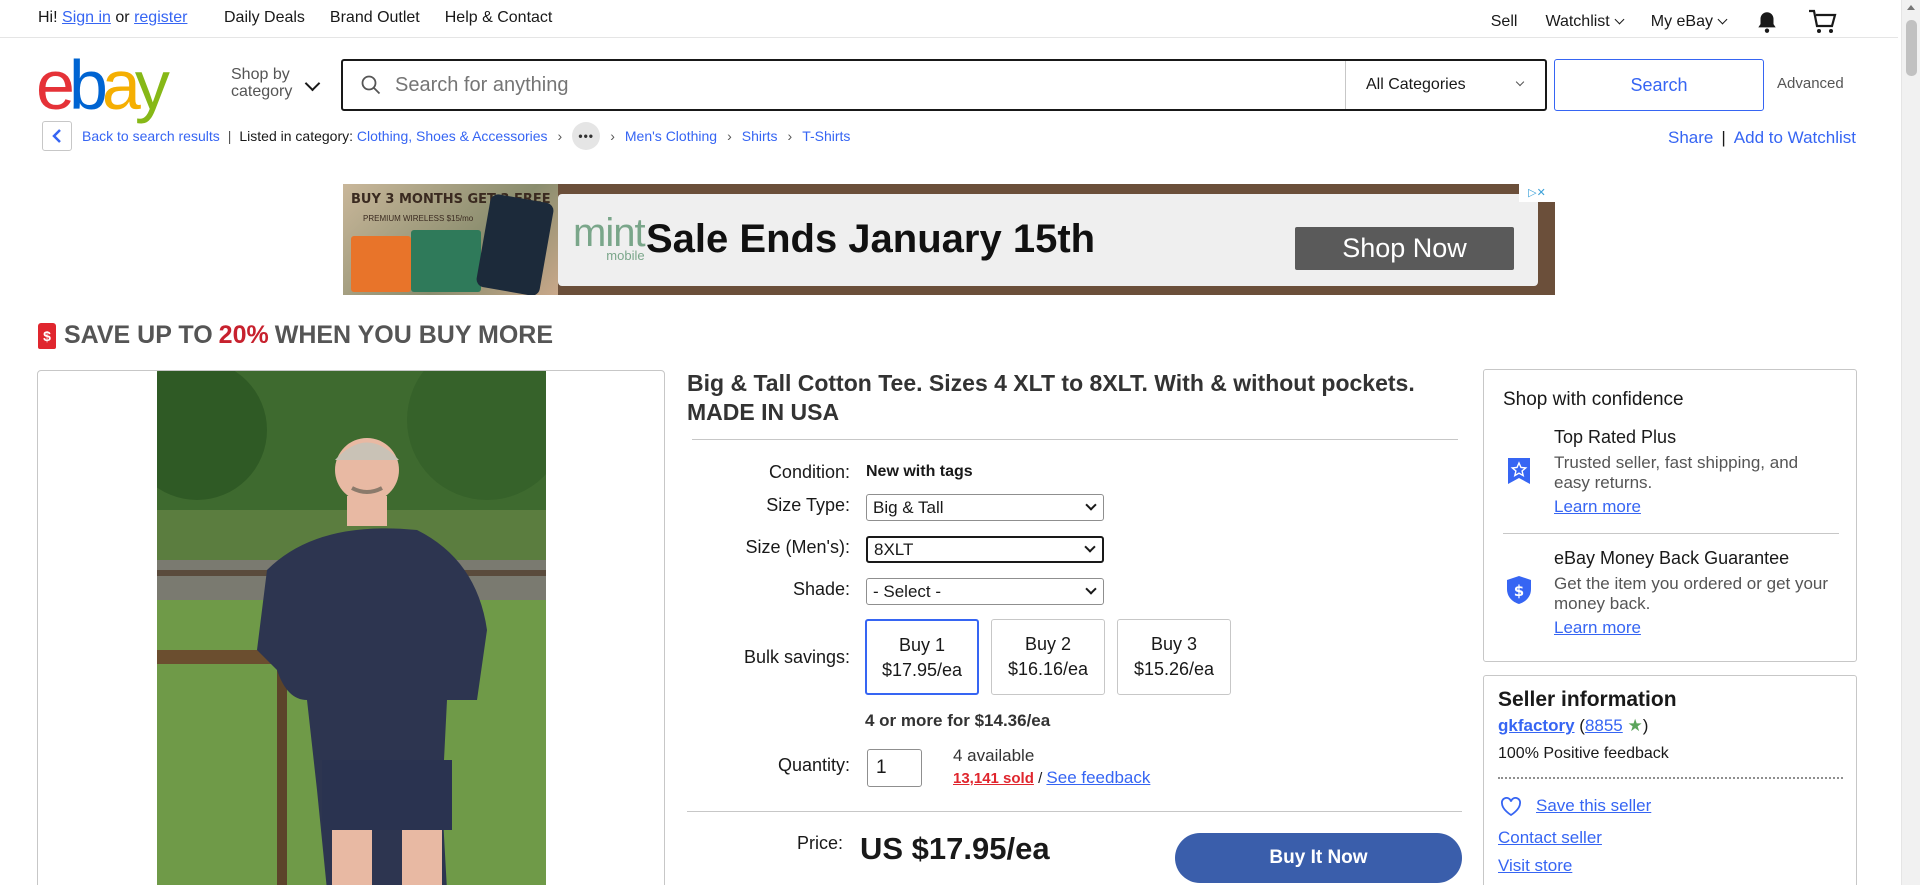  What do you see at coordinates (1810, 83) in the screenshot?
I see `advanced-search-link: Advanced` at bounding box center [1810, 83].